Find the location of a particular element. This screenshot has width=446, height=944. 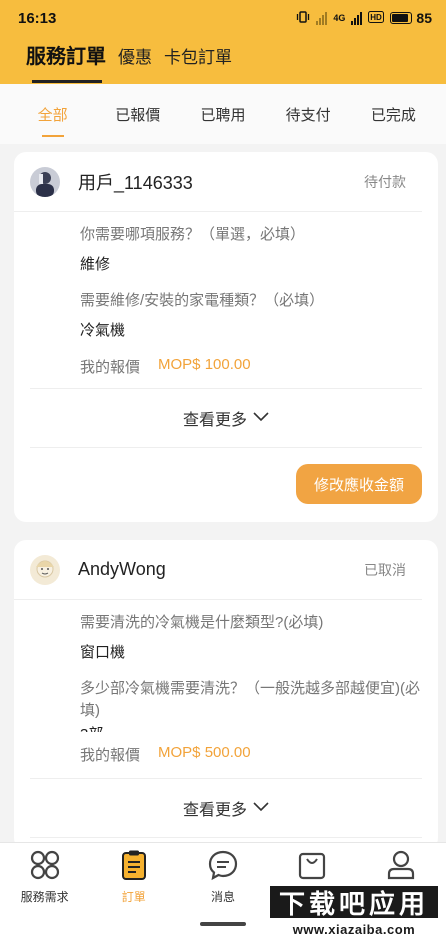

subtab-all: 全部 is located at coordinates (53, 120).